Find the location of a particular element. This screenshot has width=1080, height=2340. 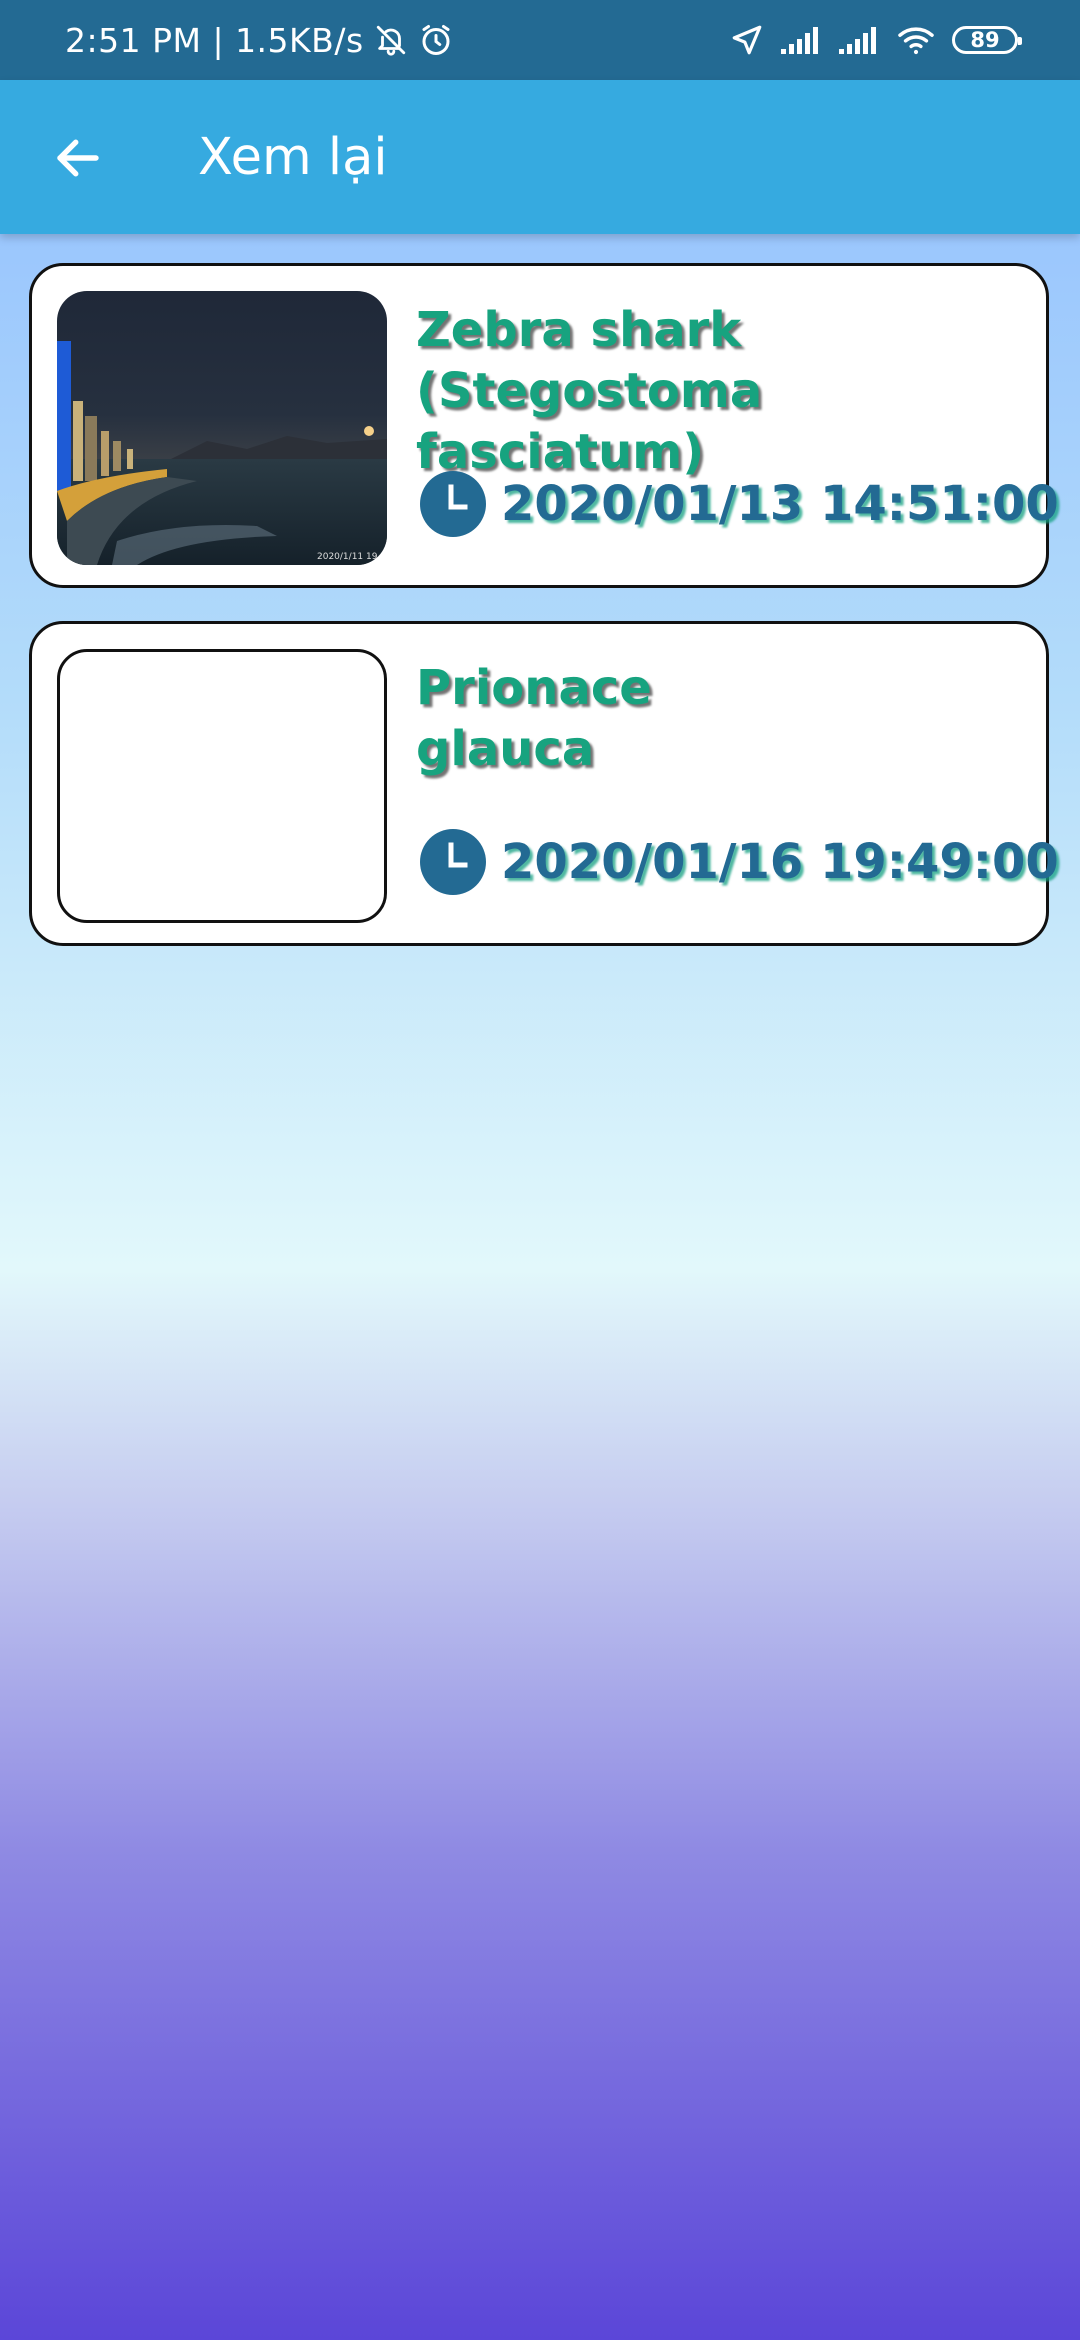

record-photo: 2020/1/11 19 is located at coordinates (222, 428).